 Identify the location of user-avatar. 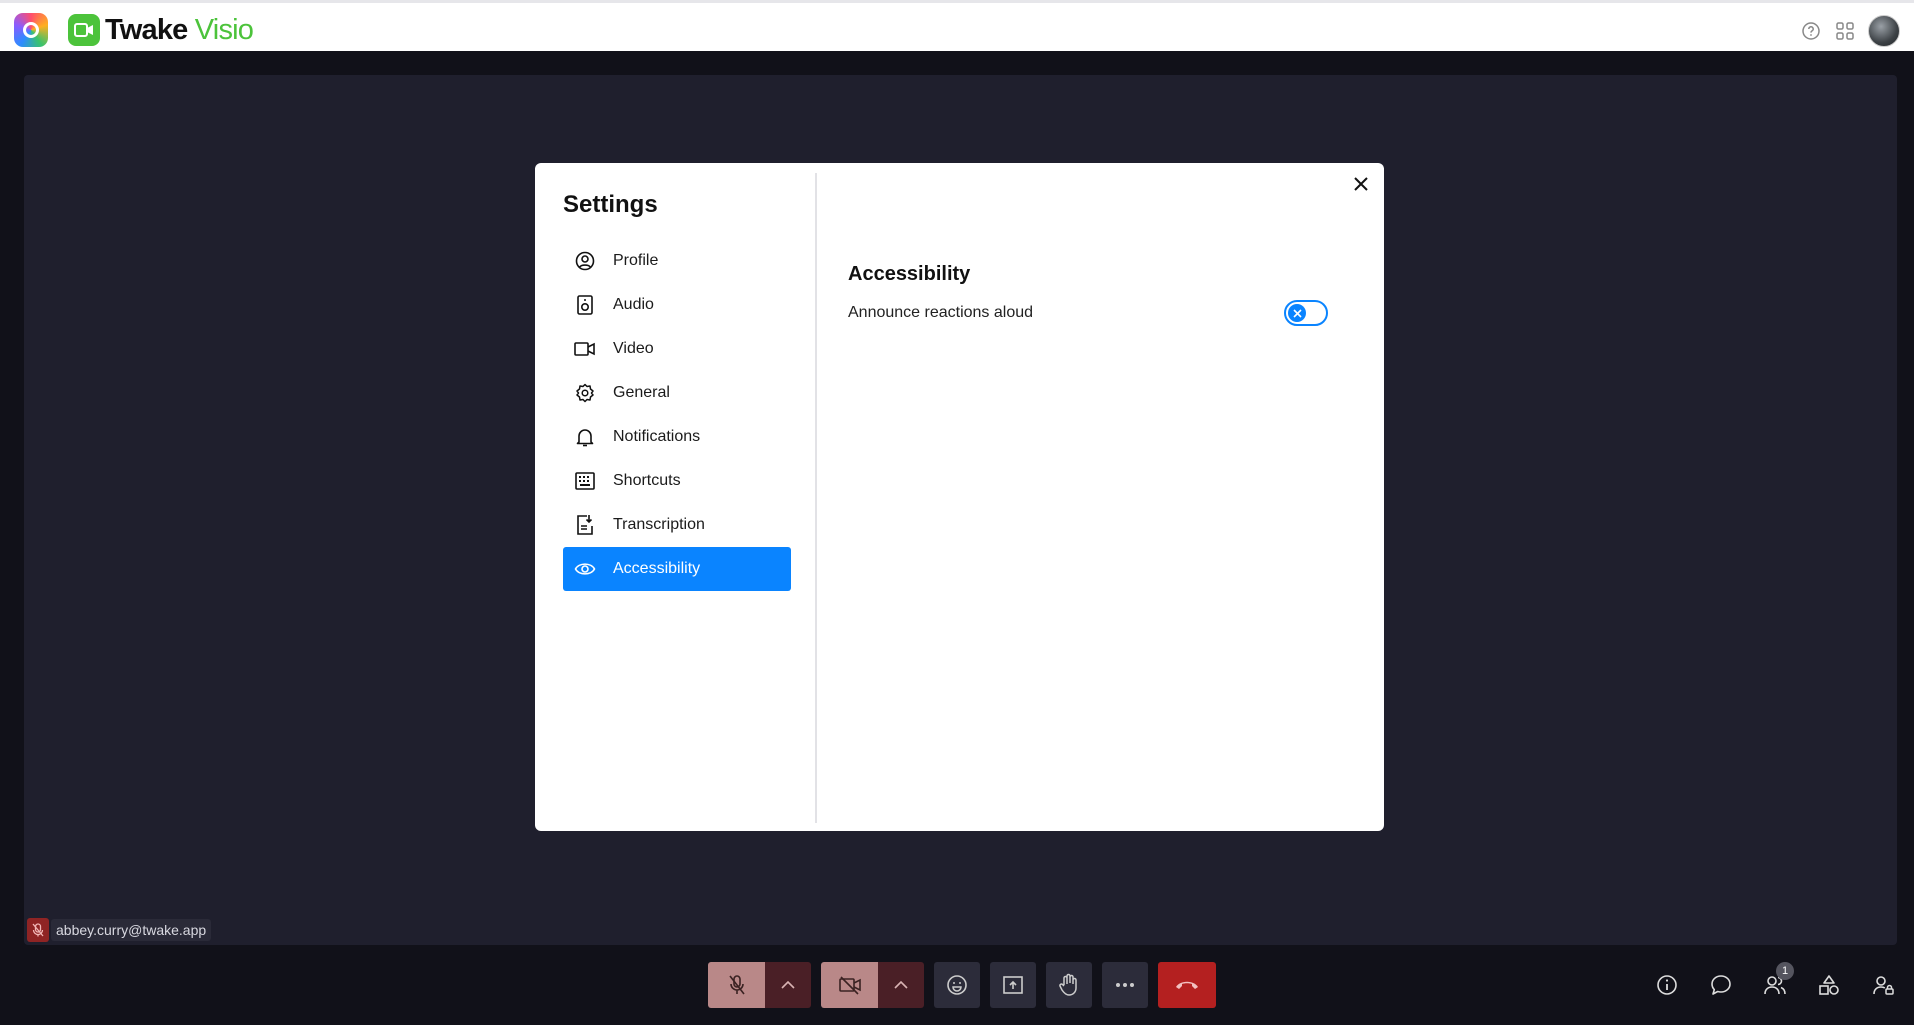
(1884, 31).